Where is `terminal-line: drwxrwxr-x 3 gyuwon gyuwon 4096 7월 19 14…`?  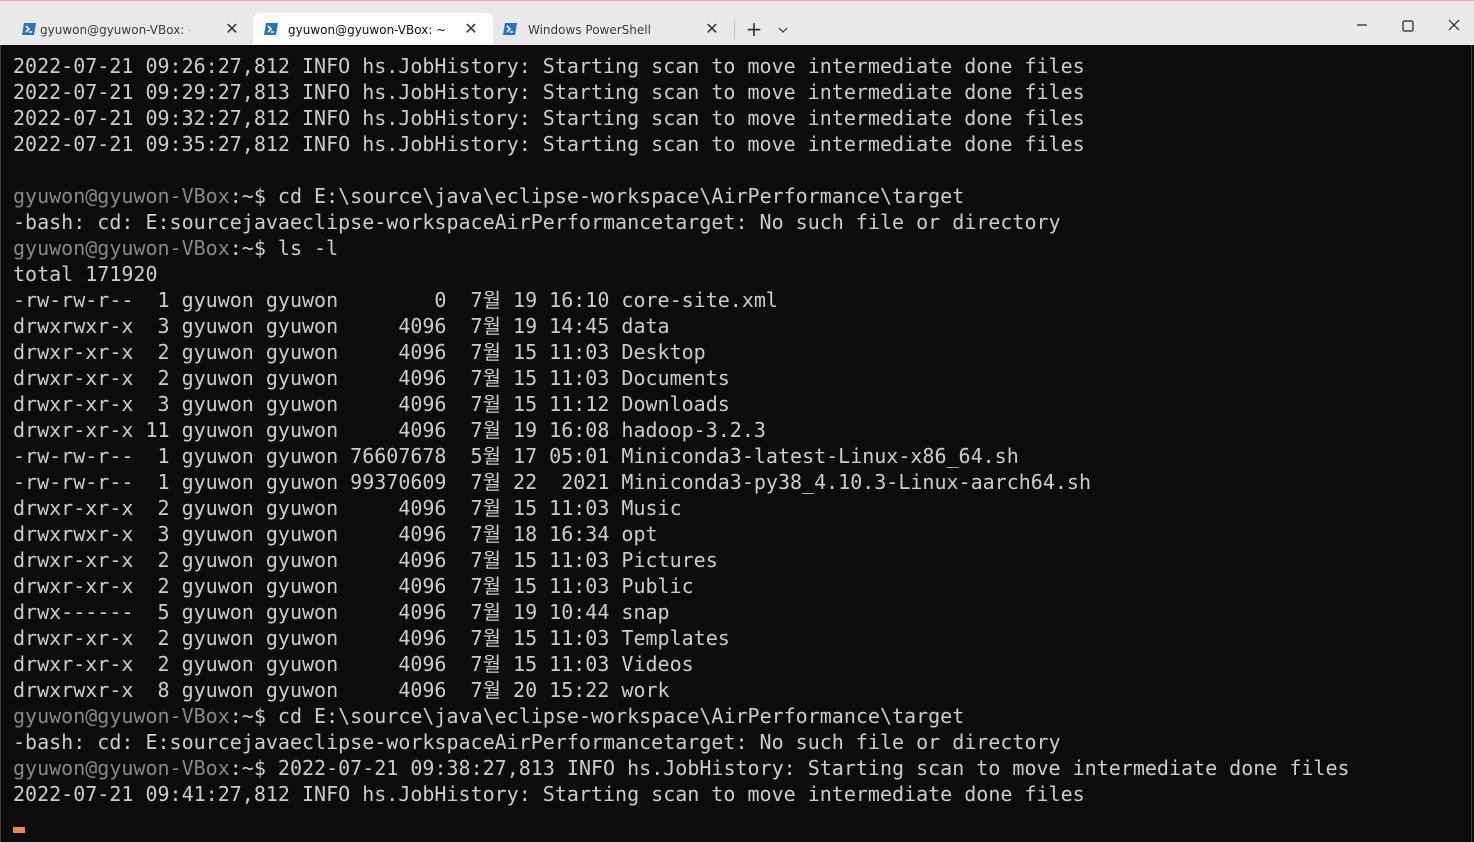
terminal-line: drwxrwxr-x 3 gyuwon gyuwon 4096 7월 19 14… is located at coordinates (681, 326).